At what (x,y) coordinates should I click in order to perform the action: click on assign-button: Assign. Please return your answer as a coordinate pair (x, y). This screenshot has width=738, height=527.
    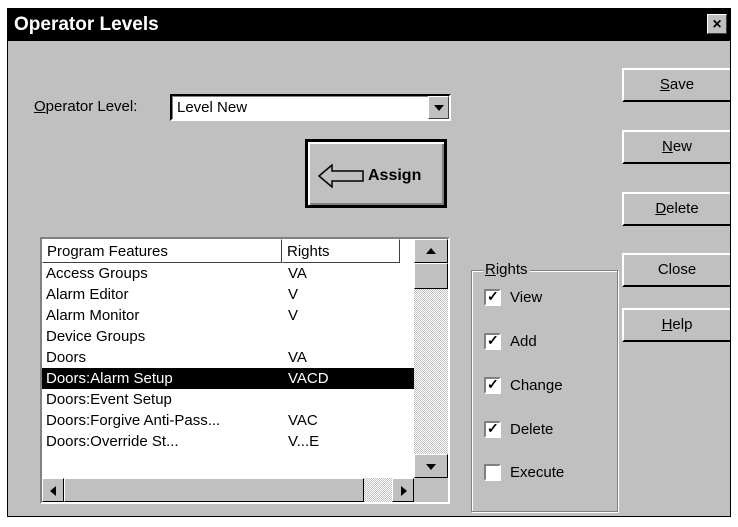
    Looking at the image, I should click on (376, 173).